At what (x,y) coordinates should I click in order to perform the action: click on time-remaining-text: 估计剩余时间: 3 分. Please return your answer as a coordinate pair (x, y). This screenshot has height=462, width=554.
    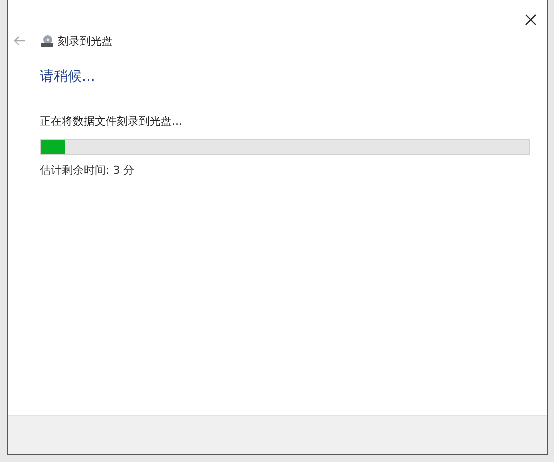
    Looking at the image, I should click on (88, 170).